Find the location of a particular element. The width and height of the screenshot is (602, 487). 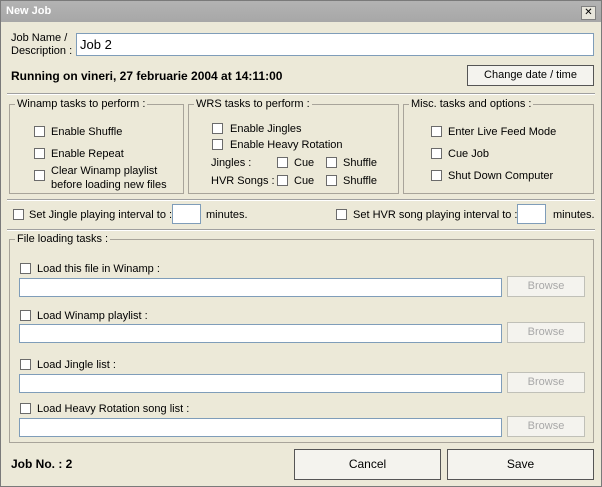

enable-repeat-checkbox is located at coordinates (39, 153).